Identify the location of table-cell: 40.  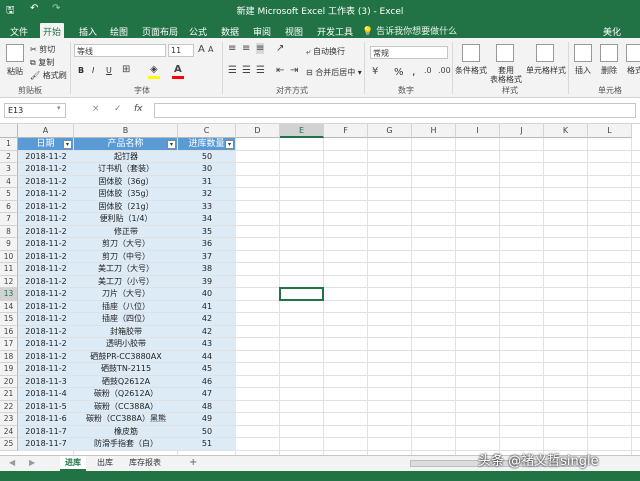
(207, 294).